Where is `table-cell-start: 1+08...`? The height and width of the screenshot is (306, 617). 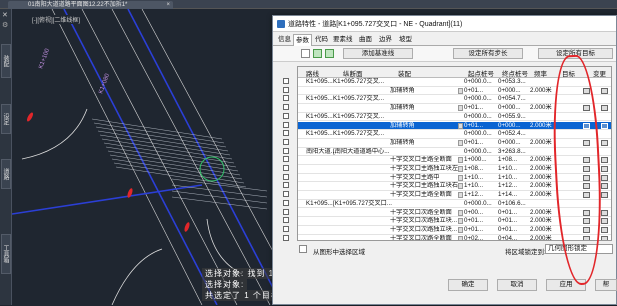
table-cell-start: 1+08... is located at coordinates (474, 168).